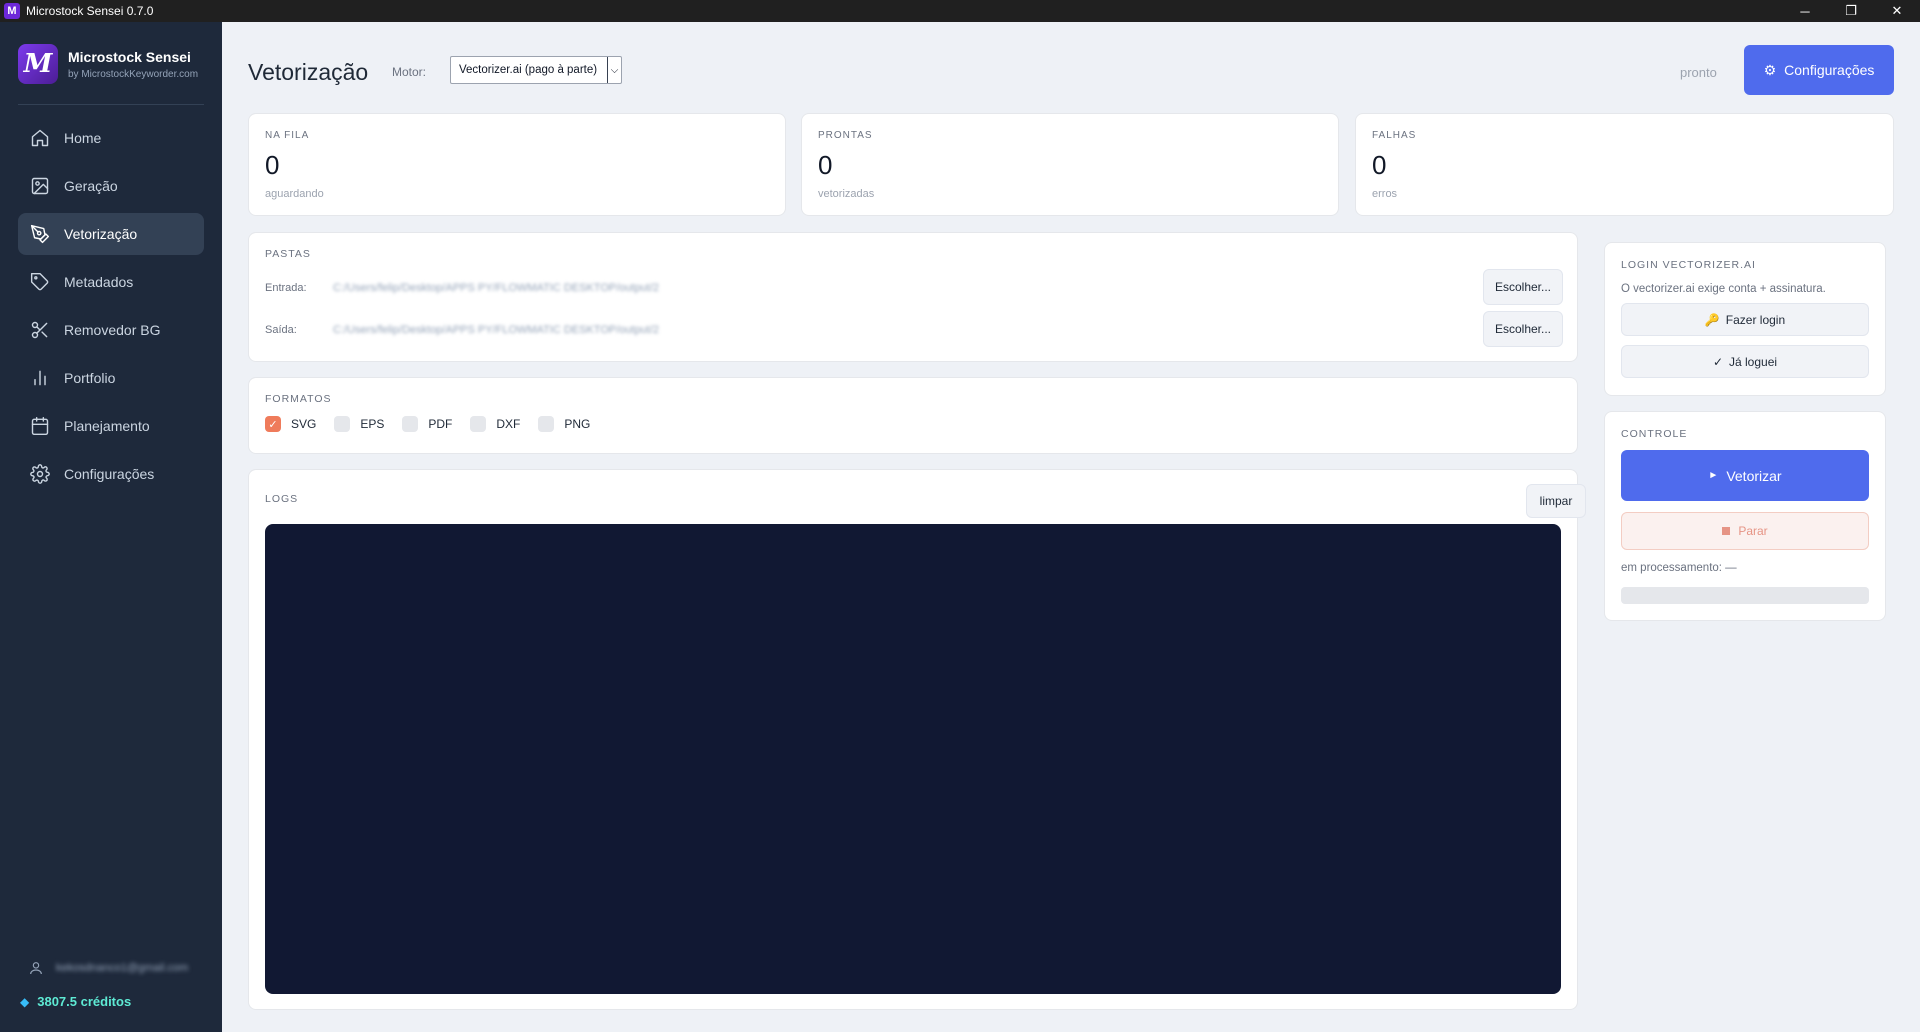 Image resolution: width=1920 pixels, height=1032 pixels. Describe the element at coordinates (1726, 531) in the screenshot. I see `stop-icon` at that location.